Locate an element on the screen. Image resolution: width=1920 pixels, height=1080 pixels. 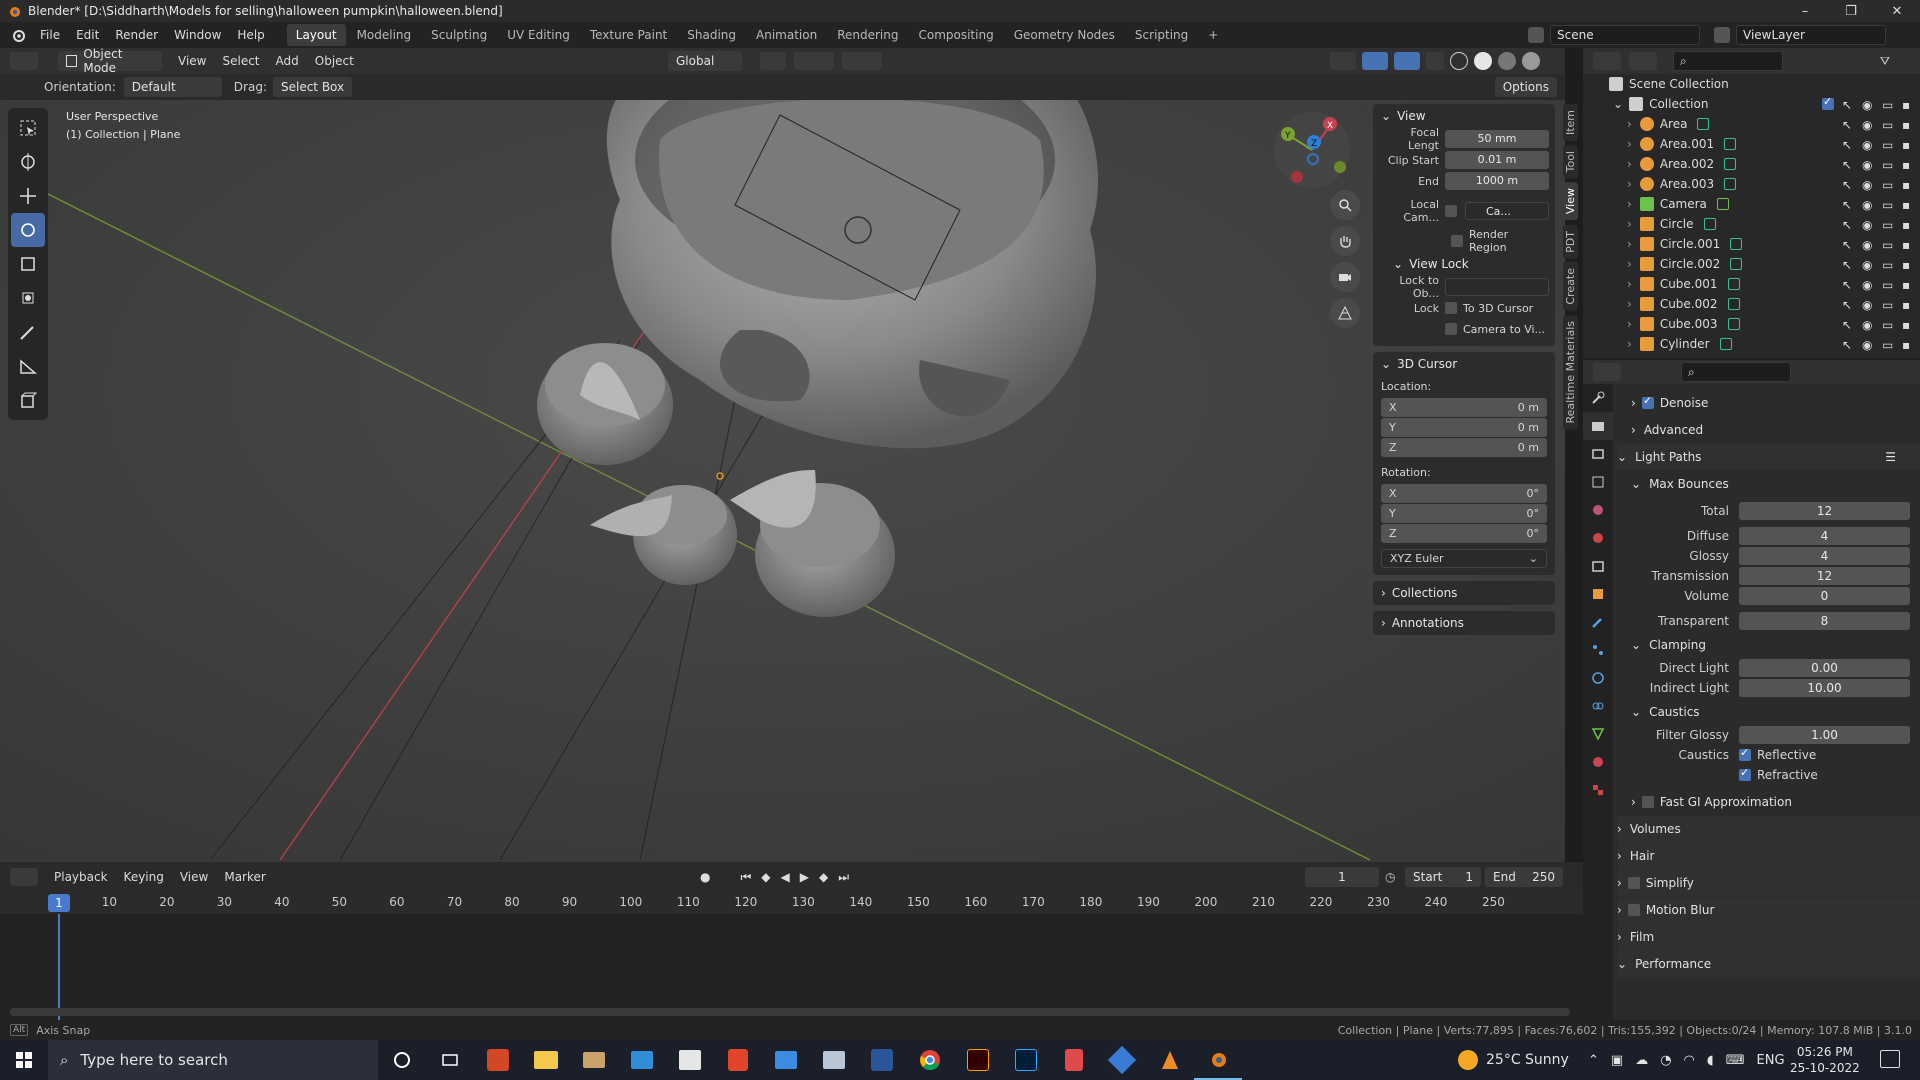
local-camera-checkbox is located at coordinates (1451, 211).